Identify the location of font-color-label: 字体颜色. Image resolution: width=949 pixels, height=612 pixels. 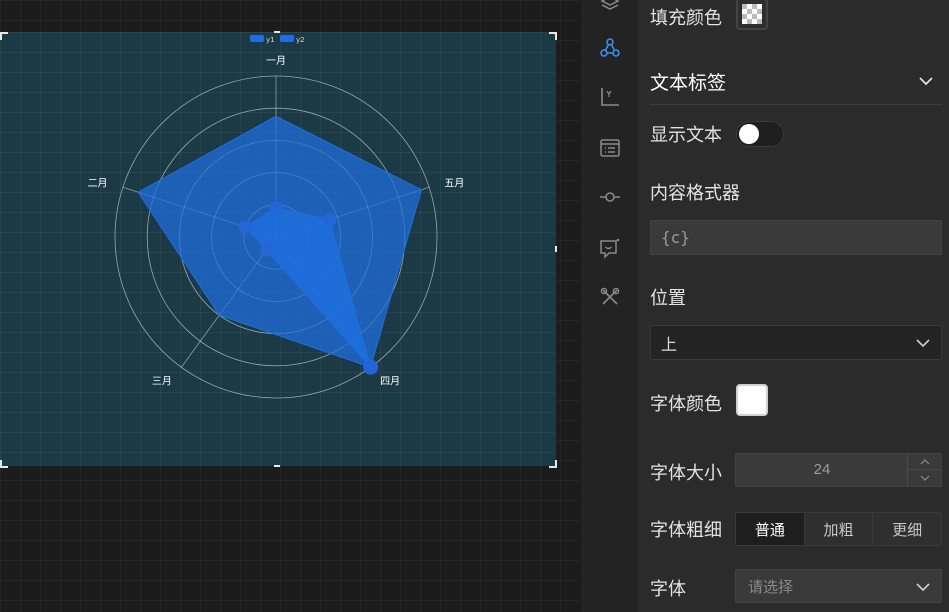
(686, 404).